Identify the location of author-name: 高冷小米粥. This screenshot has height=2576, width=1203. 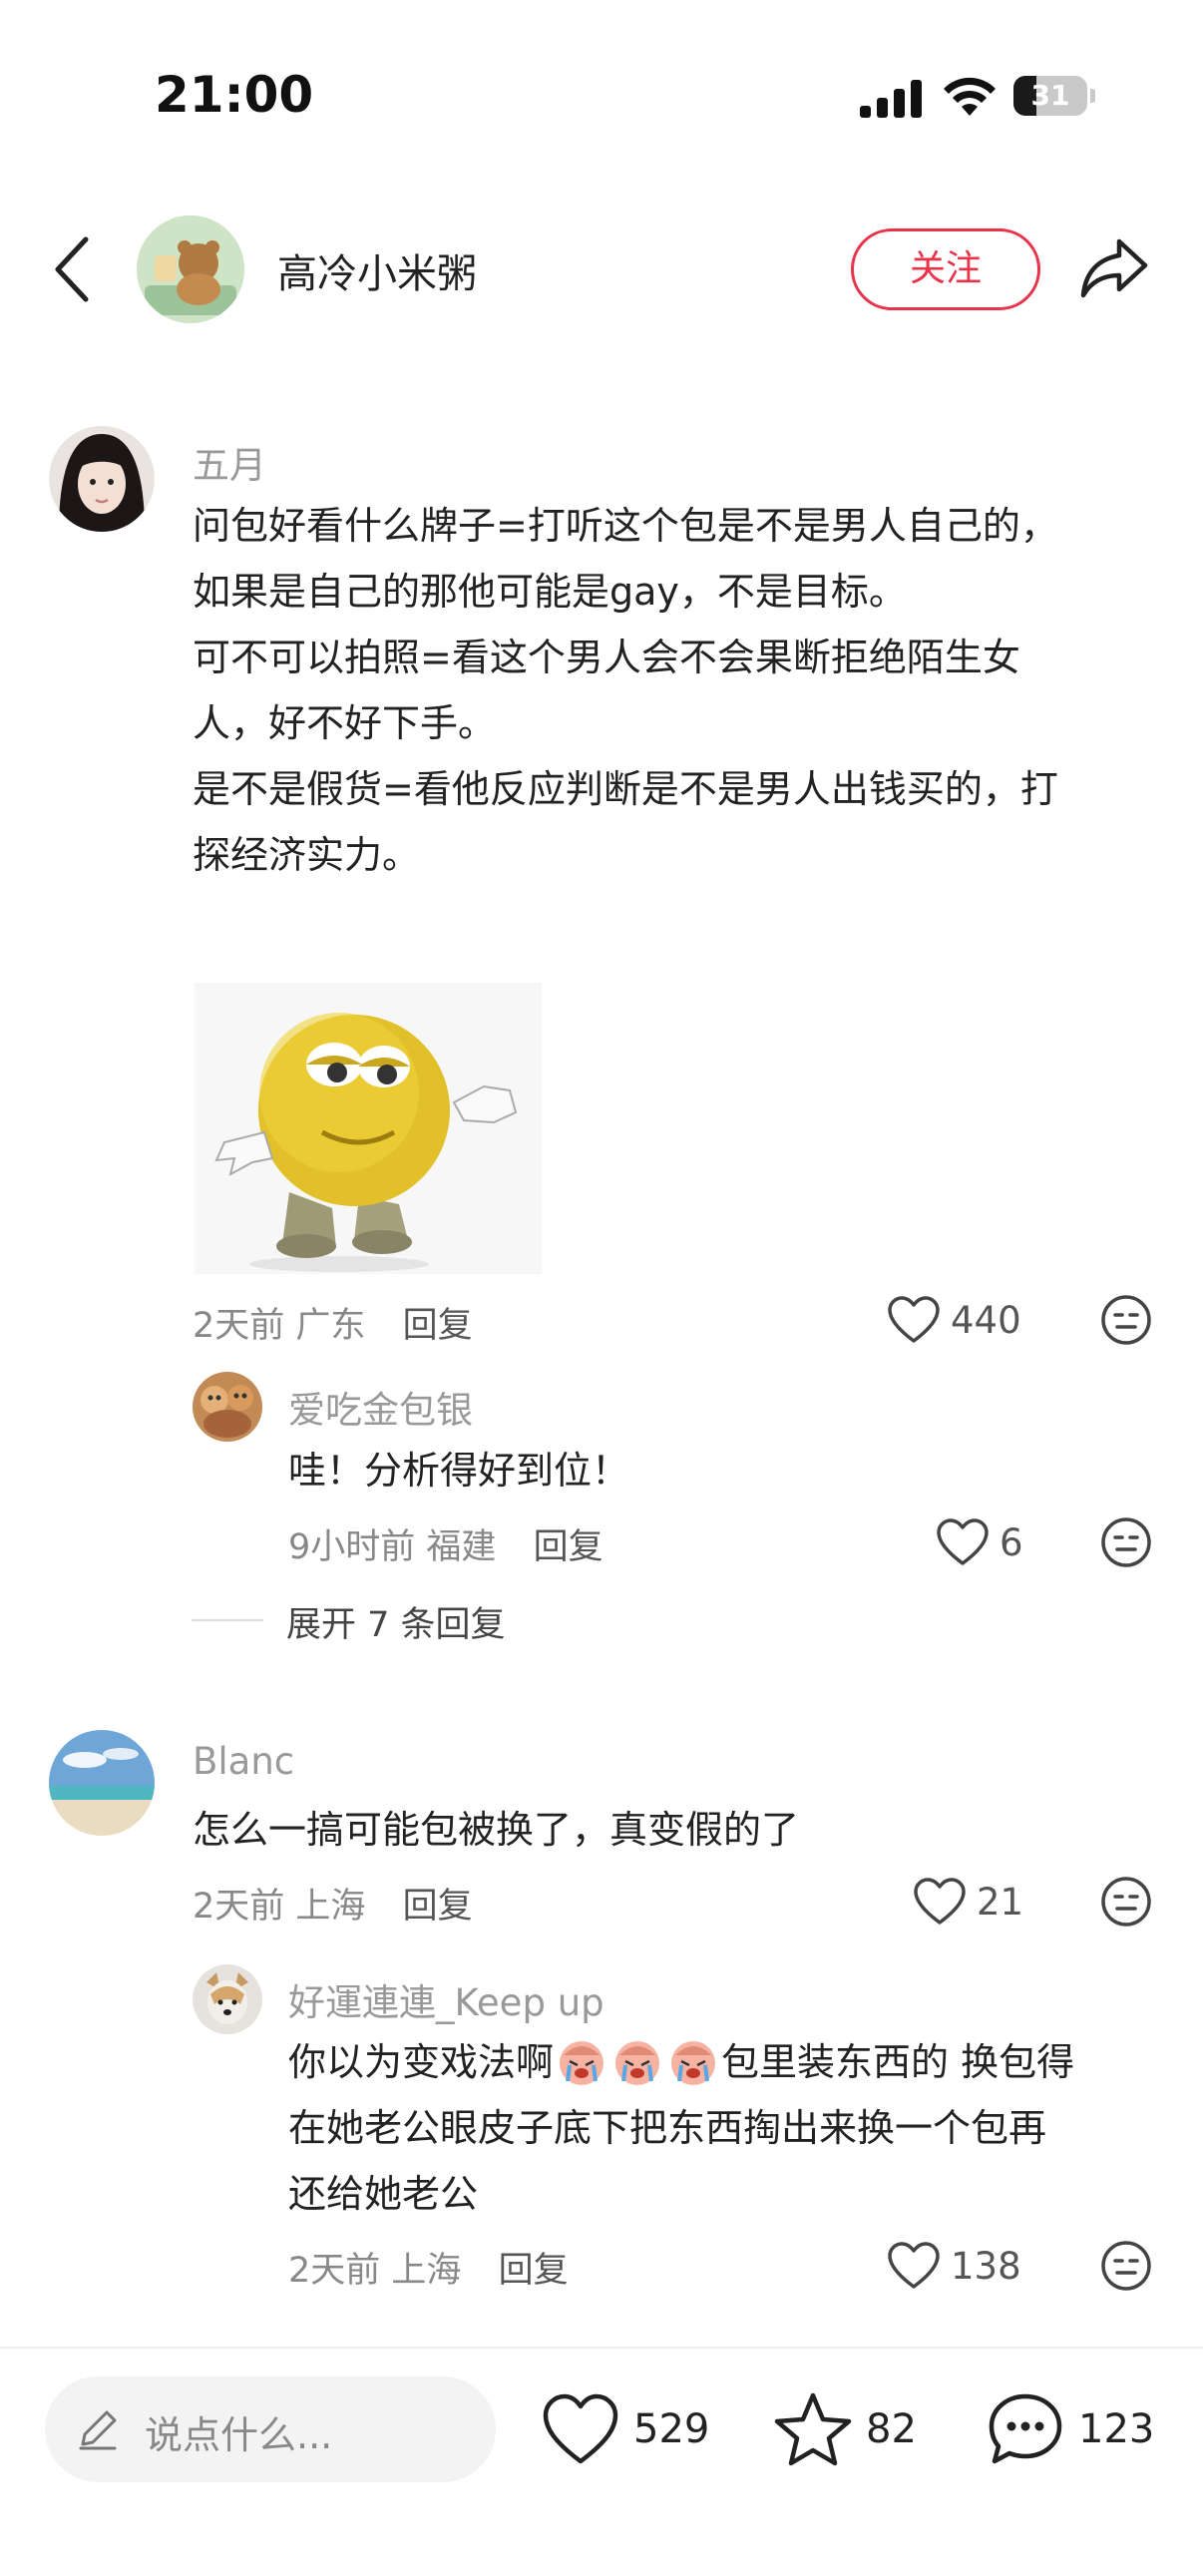
(377, 270).